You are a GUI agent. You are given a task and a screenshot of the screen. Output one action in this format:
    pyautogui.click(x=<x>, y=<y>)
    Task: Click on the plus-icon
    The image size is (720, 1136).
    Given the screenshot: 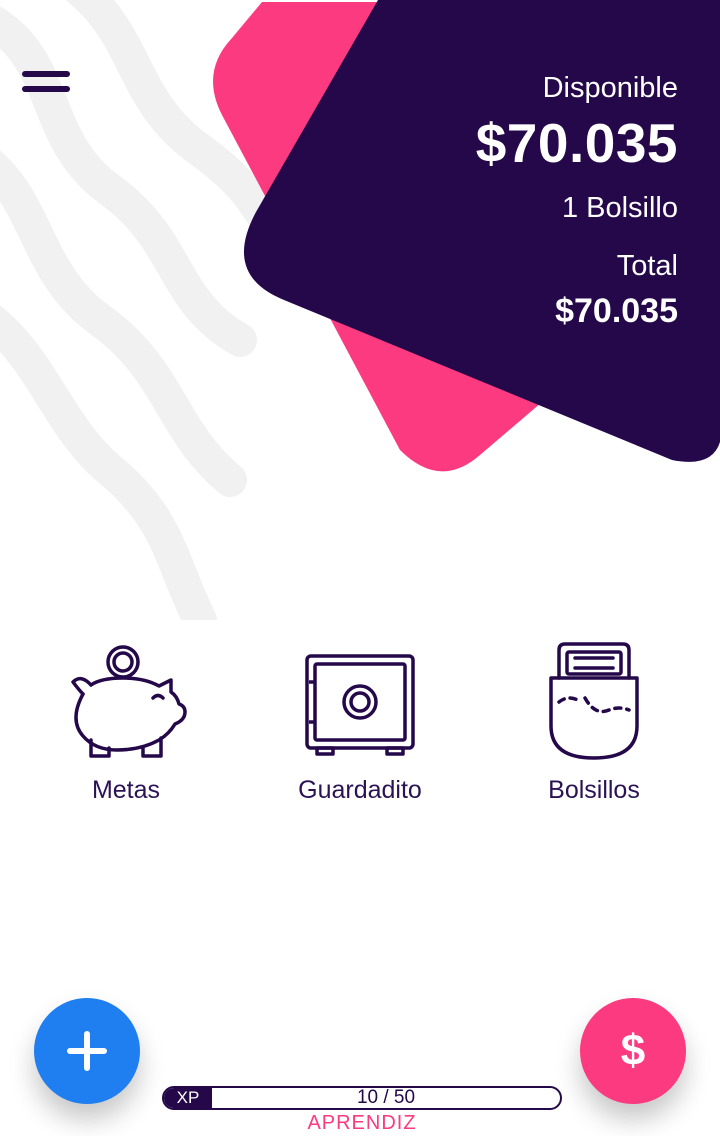 What is the action you would take?
    pyautogui.click(x=87, y=1051)
    